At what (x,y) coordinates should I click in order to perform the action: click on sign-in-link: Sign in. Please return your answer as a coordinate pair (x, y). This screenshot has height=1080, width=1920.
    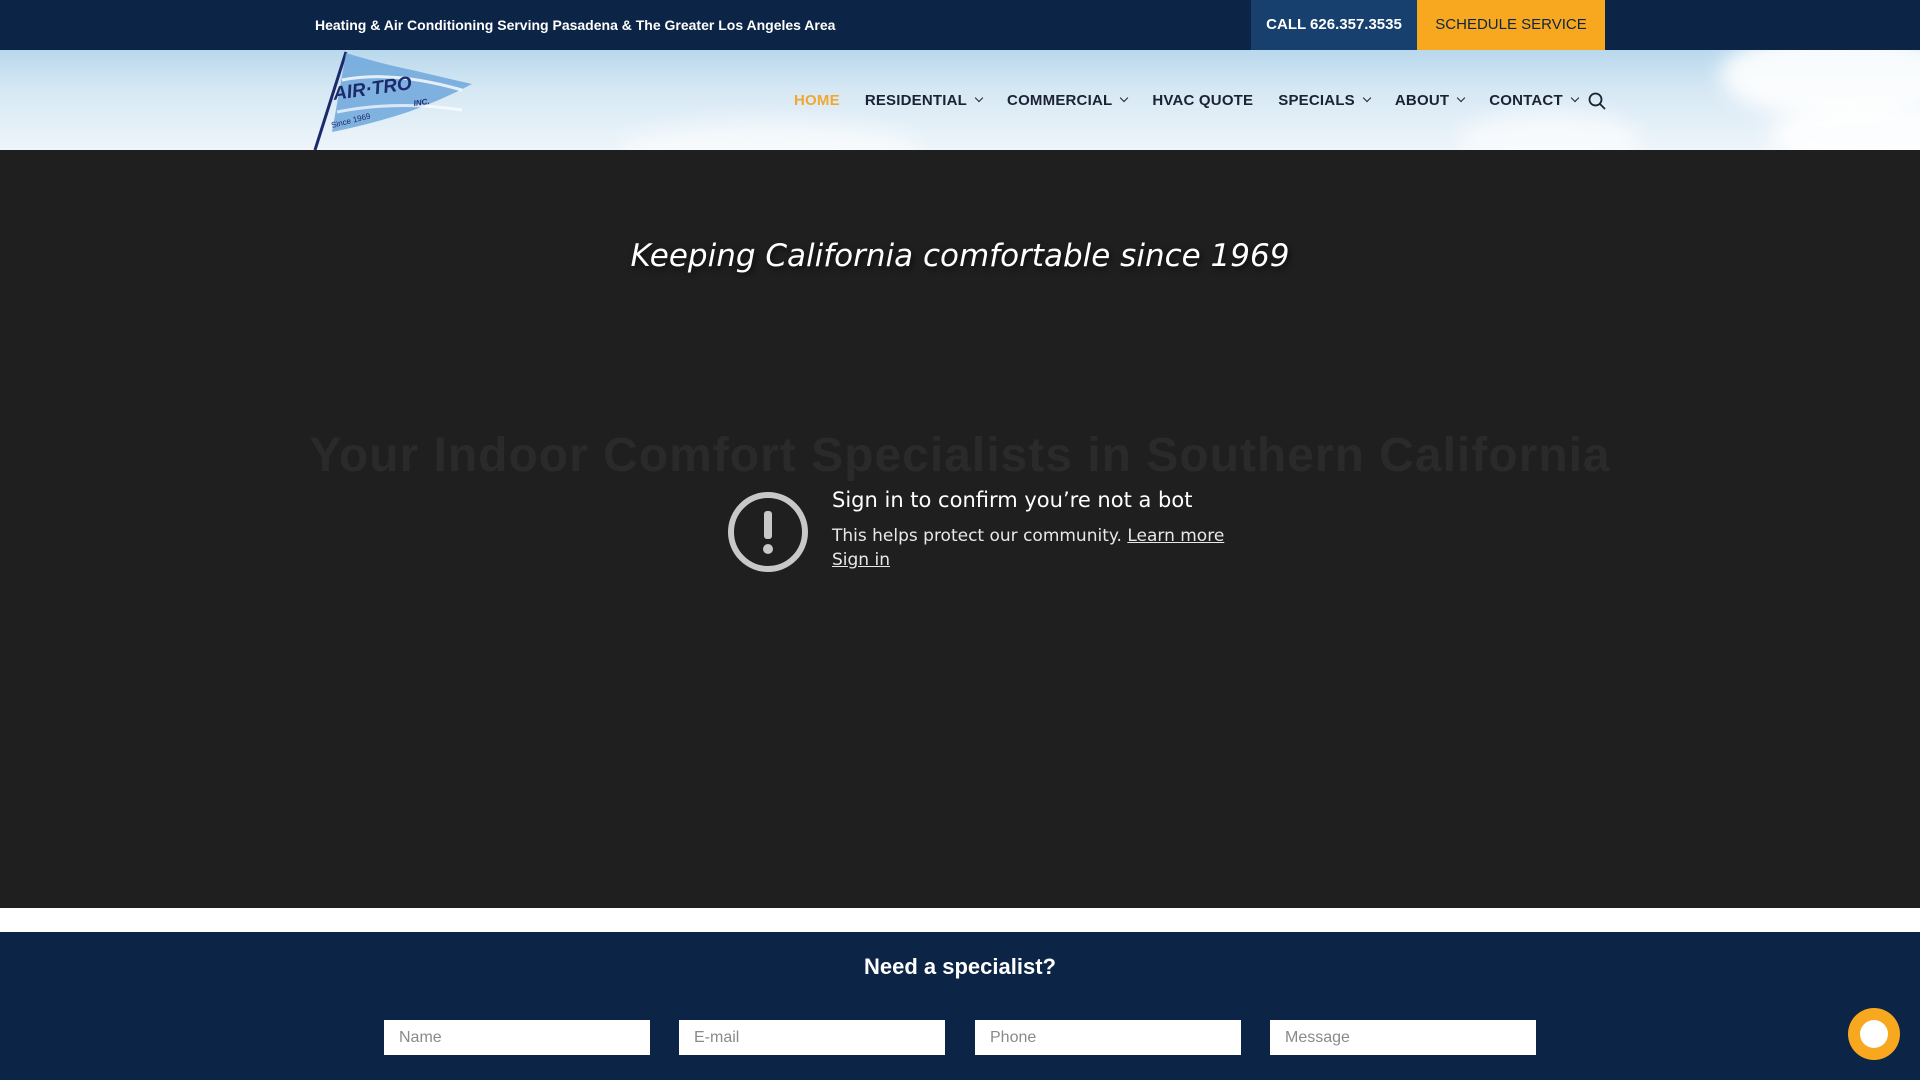
    Looking at the image, I should click on (861, 560).